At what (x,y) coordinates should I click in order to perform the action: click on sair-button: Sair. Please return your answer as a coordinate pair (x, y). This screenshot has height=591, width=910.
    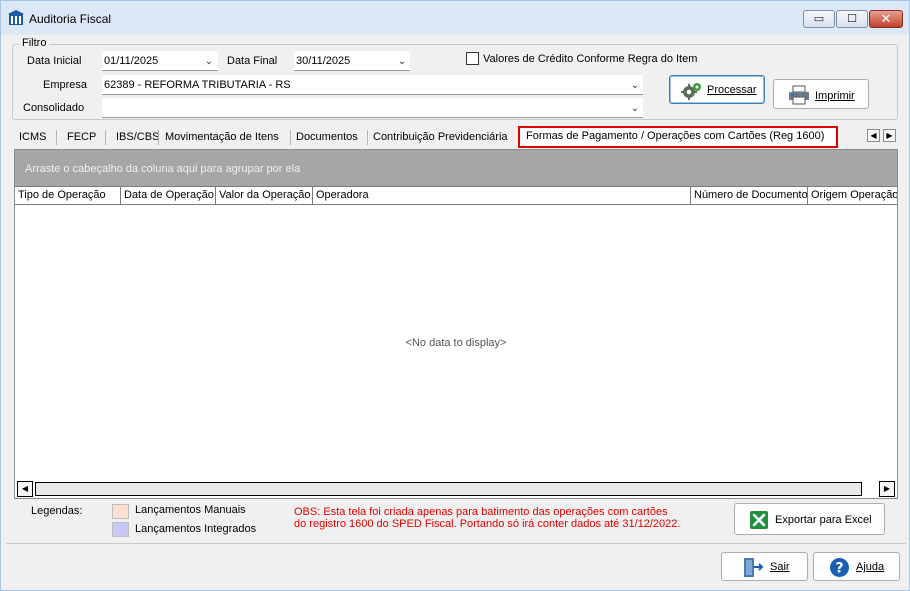
    Looking at the image, I should click on (764, 566).